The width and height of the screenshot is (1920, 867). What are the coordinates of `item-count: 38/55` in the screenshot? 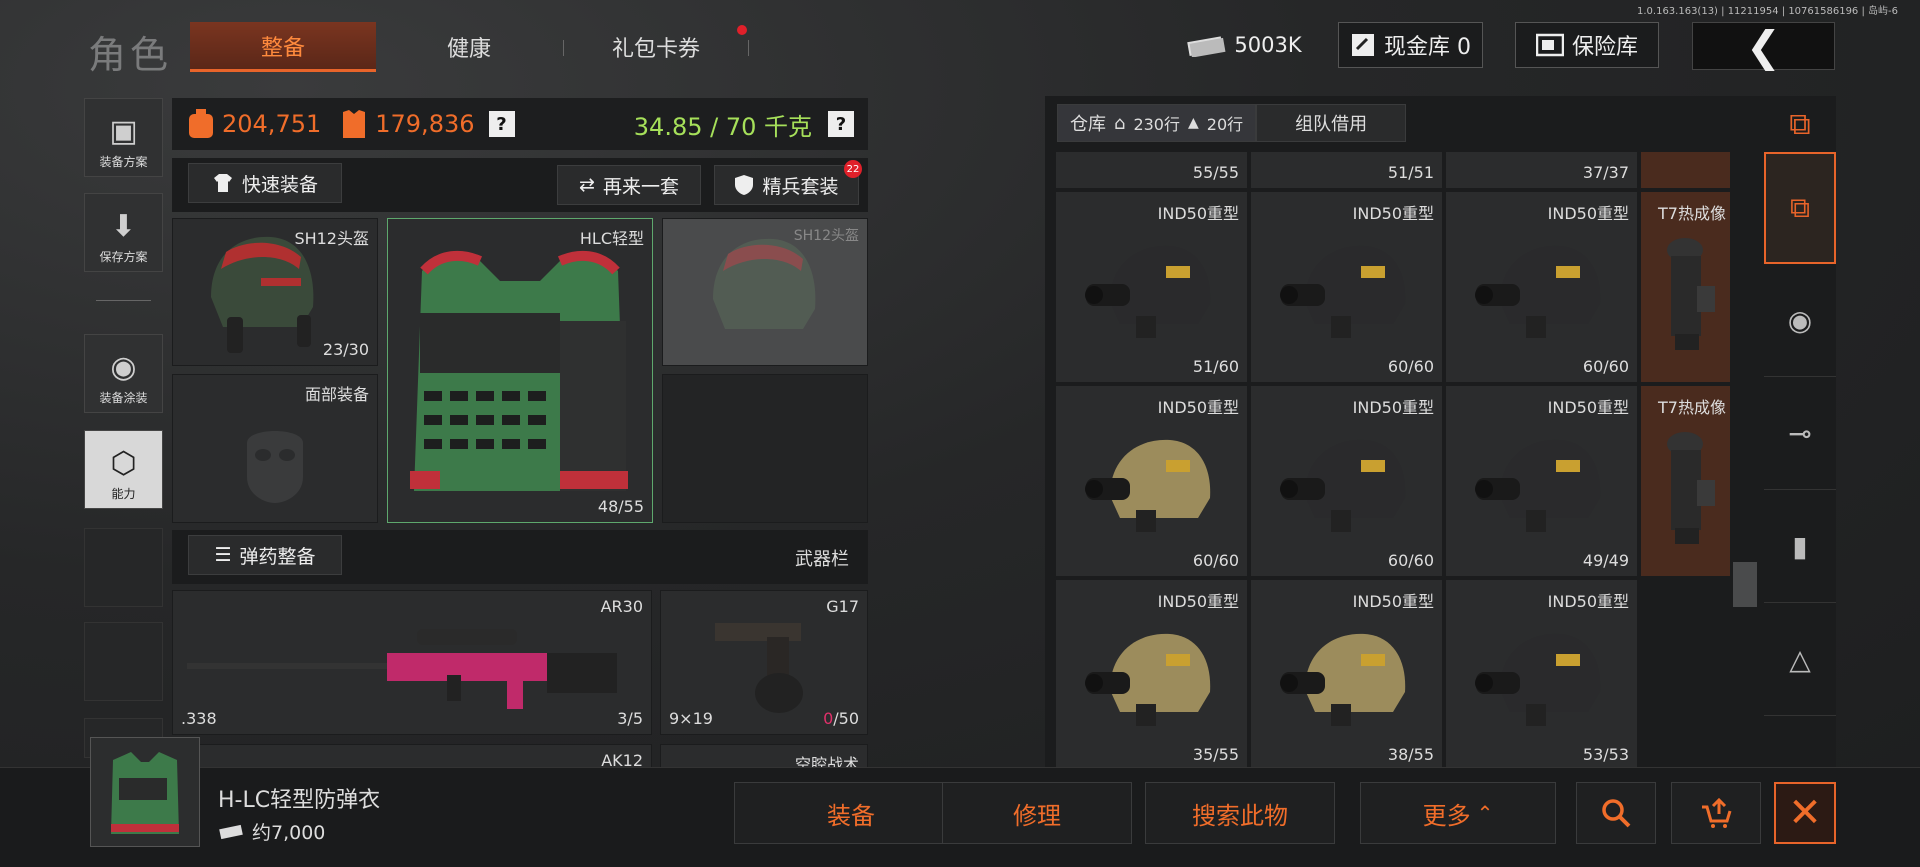 It's located at (1410, 754).